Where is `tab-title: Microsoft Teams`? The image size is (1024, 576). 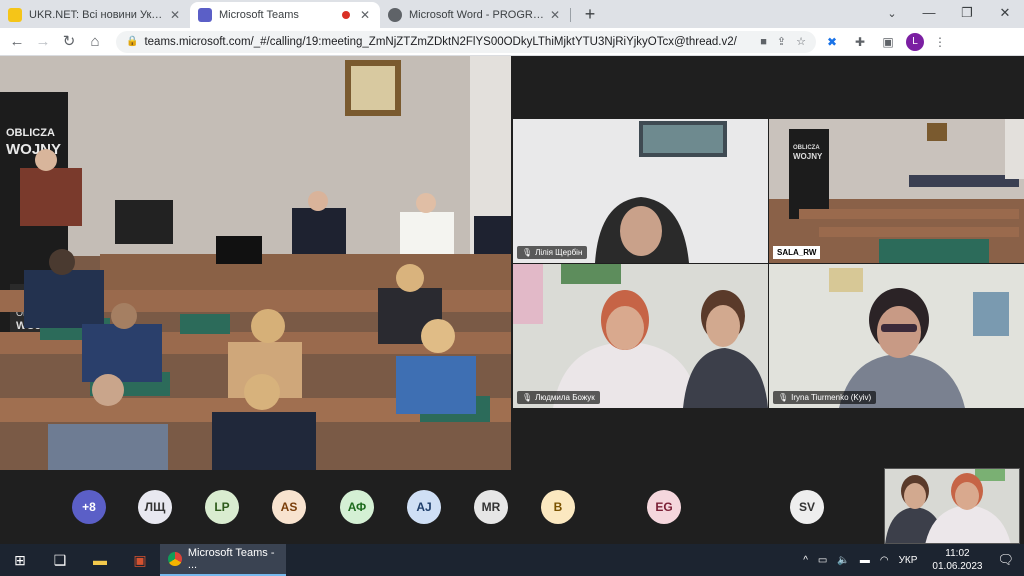 tab-title: Microsoft Teams is located at coordinates (259, 15).